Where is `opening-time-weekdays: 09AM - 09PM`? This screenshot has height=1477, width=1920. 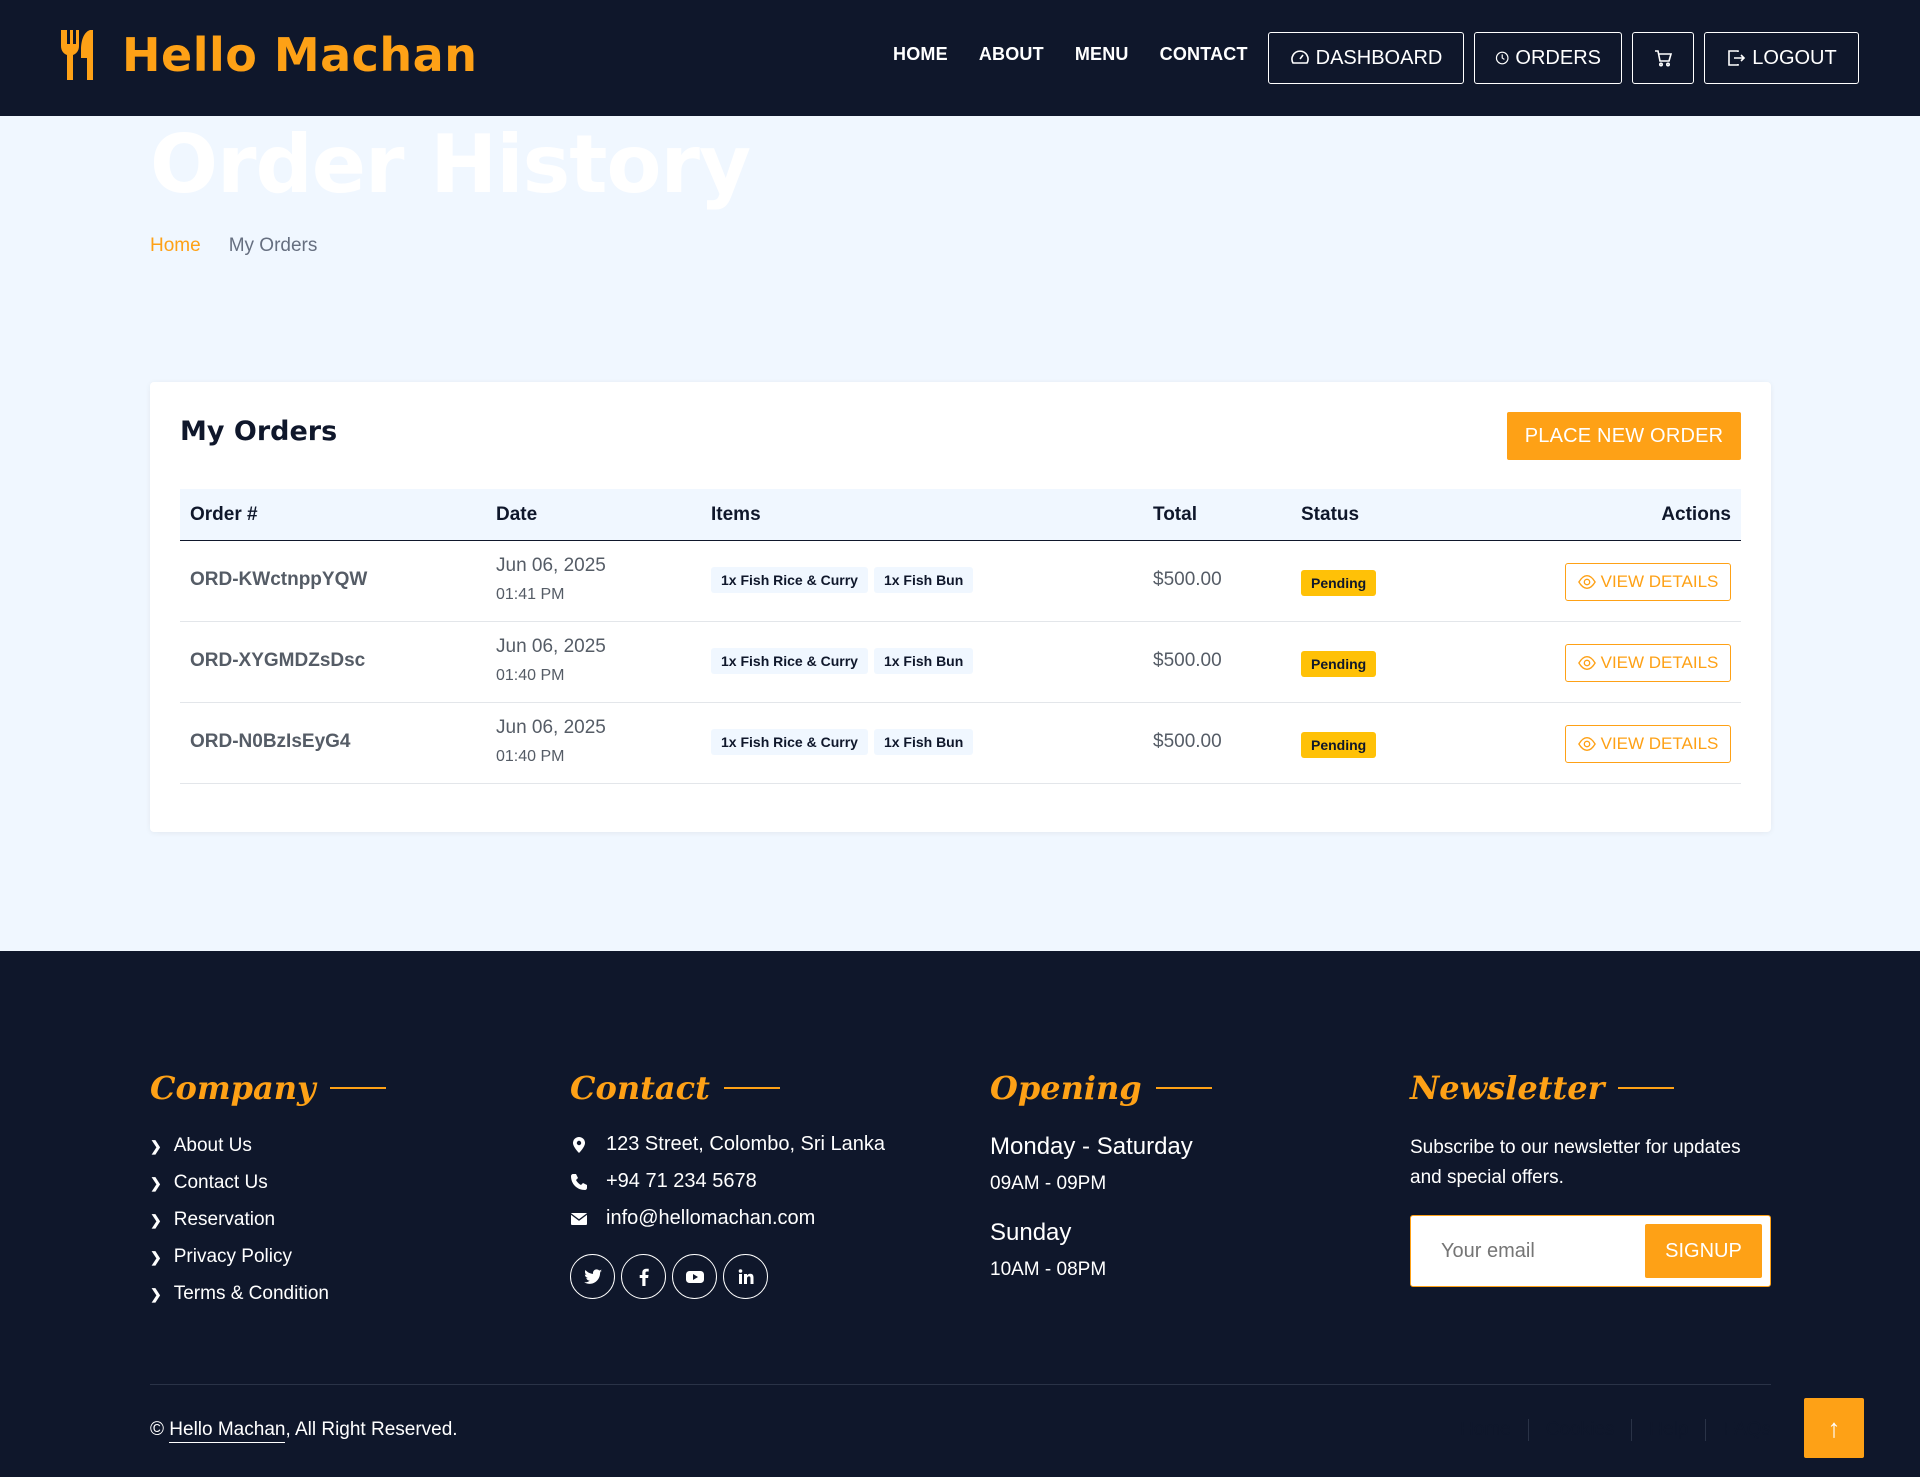
opening-time-weekdays: 09AM - 09PM is located at coordinates (1048, 1183).